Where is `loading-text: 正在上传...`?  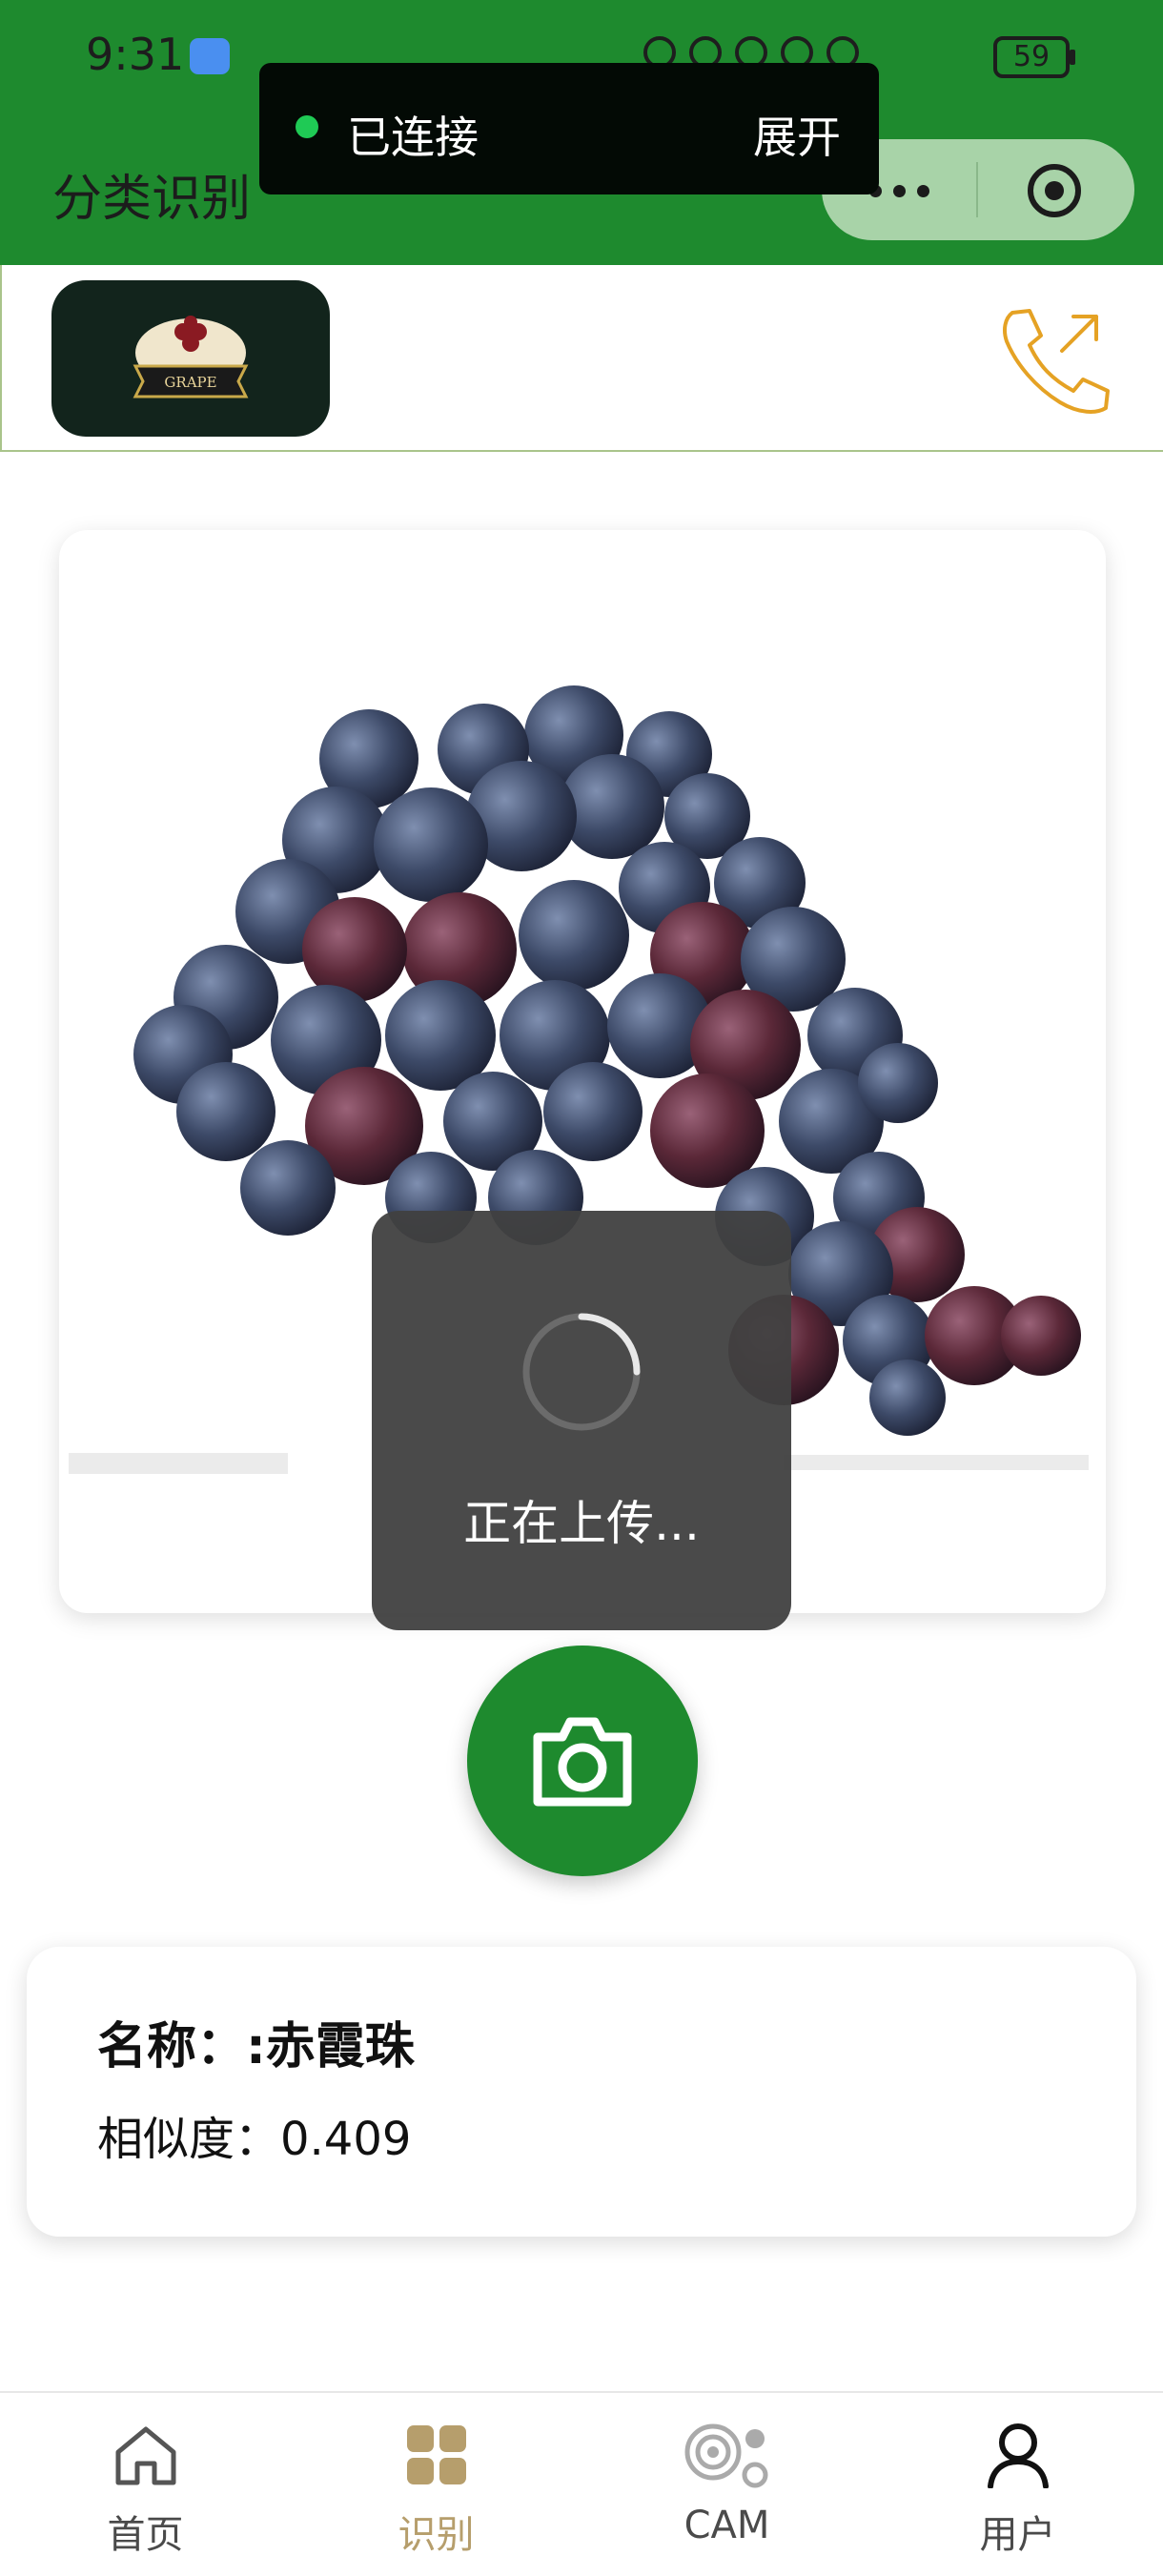
loading-text: 正在上传... is located at coordinates (581, 1523).